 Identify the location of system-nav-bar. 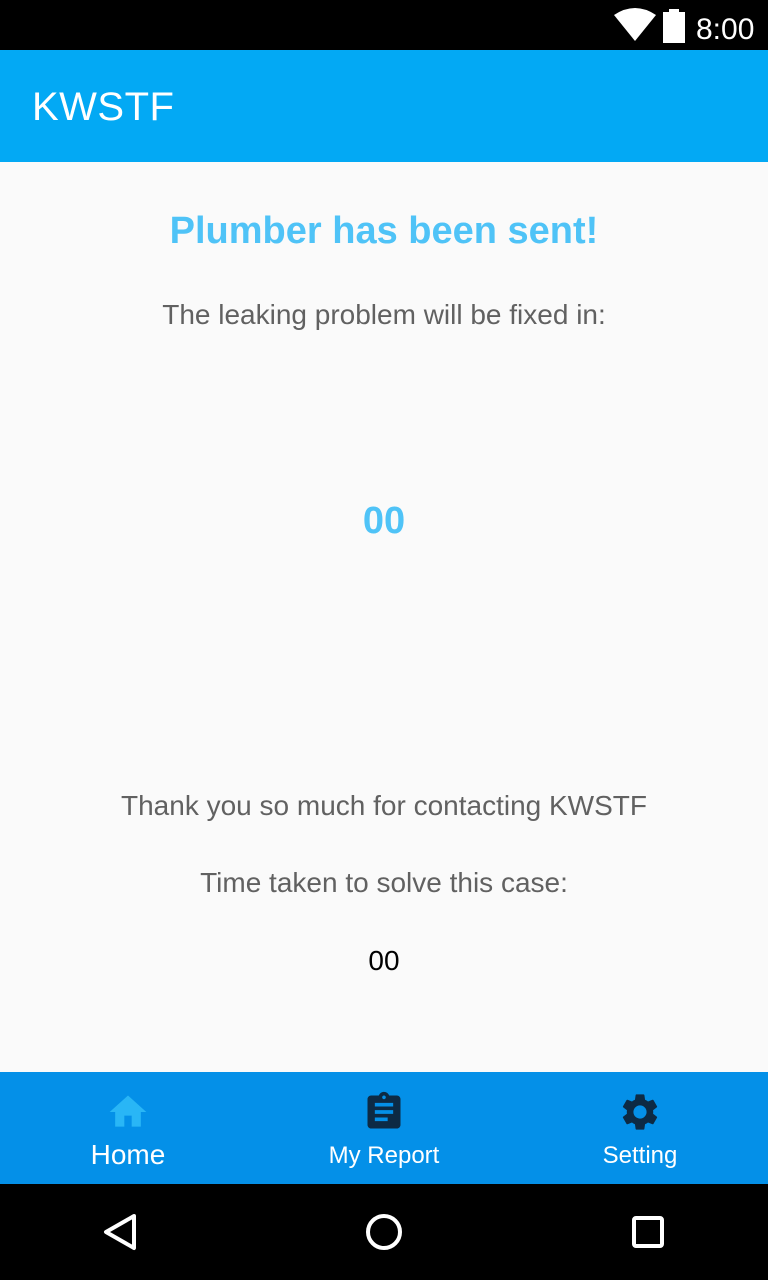
(384, 1232).